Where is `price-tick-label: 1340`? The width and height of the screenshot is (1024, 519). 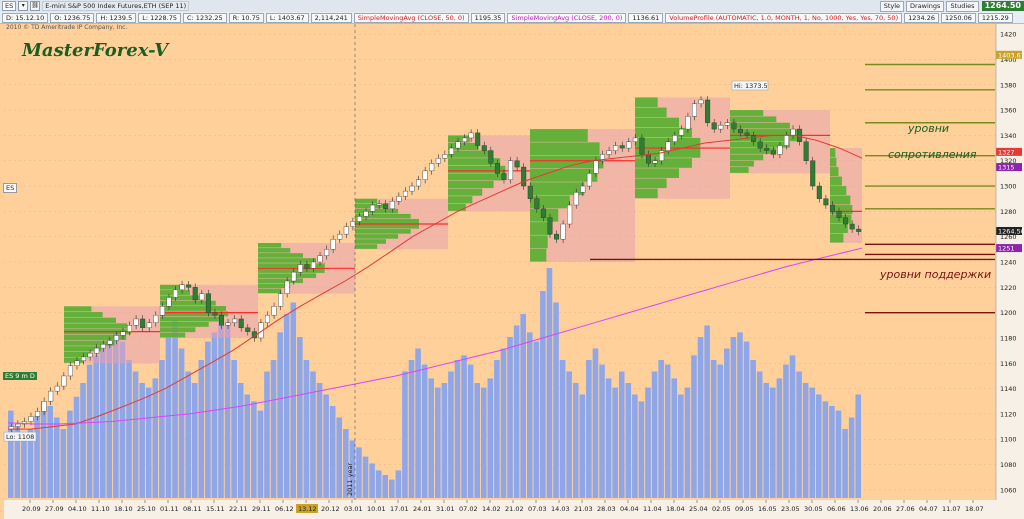 price-tick-label: 1340 is located at coordinates (1008, 136).